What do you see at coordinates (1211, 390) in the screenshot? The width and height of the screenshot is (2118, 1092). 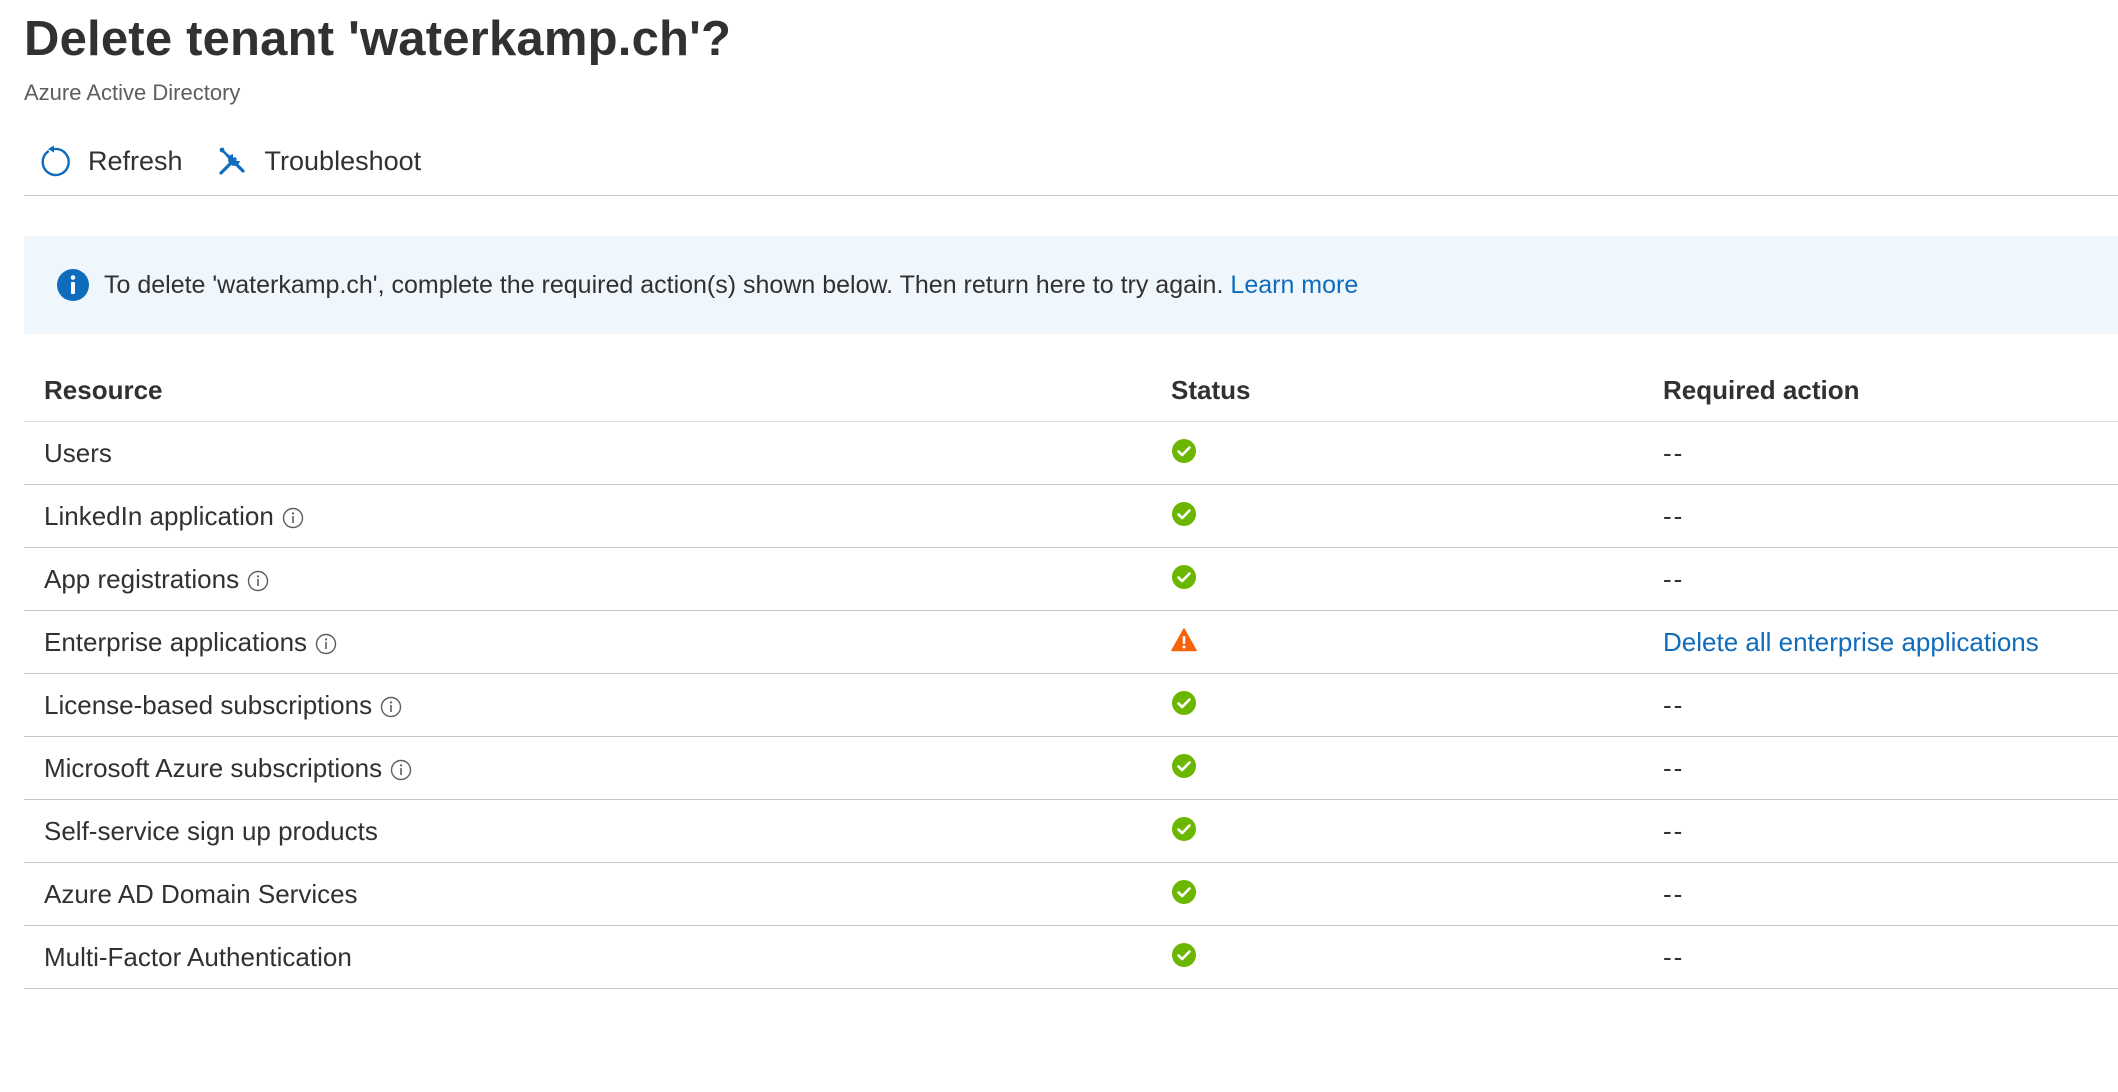 I see `column-header-status: Status` at bounding box center [1211, 390].